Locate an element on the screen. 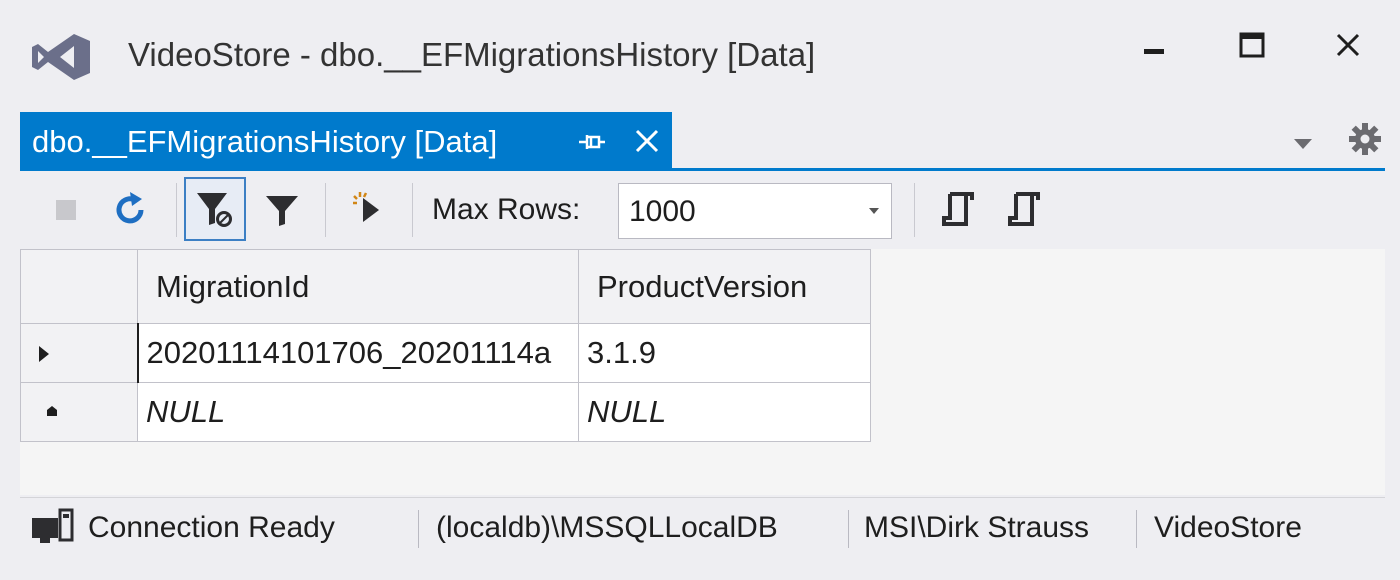 The height and width of the screenshot is (580, 1400). script-button is located at coordinates (958, 210).